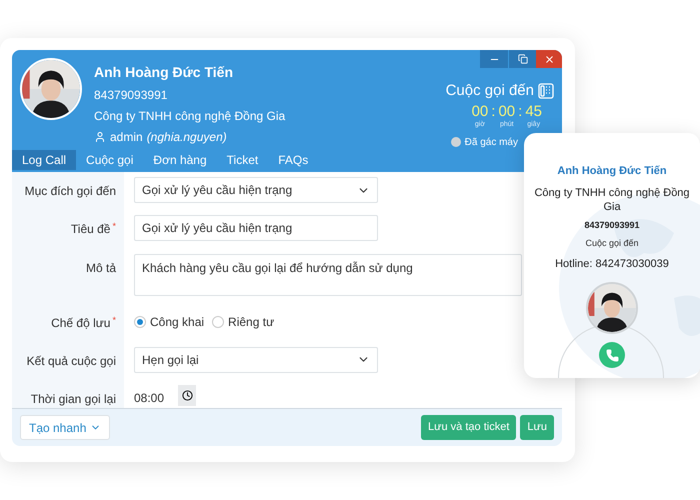 The width and height of the screenshot is (700, 500). I want to click on restore-icon, so click(523, 59).